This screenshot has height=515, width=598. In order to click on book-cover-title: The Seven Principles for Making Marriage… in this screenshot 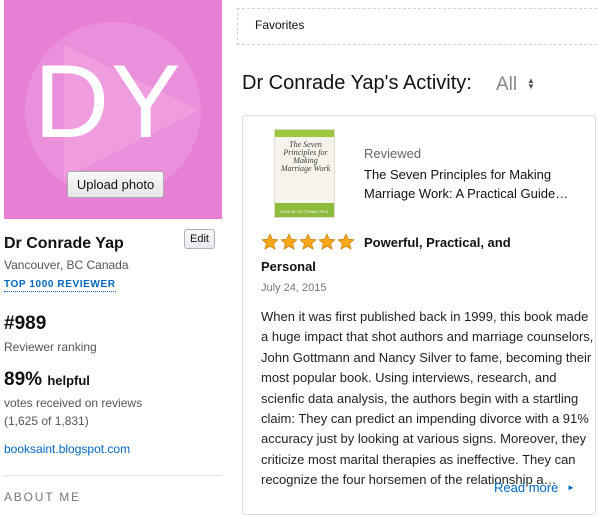, I will do `click(305, 156)`.